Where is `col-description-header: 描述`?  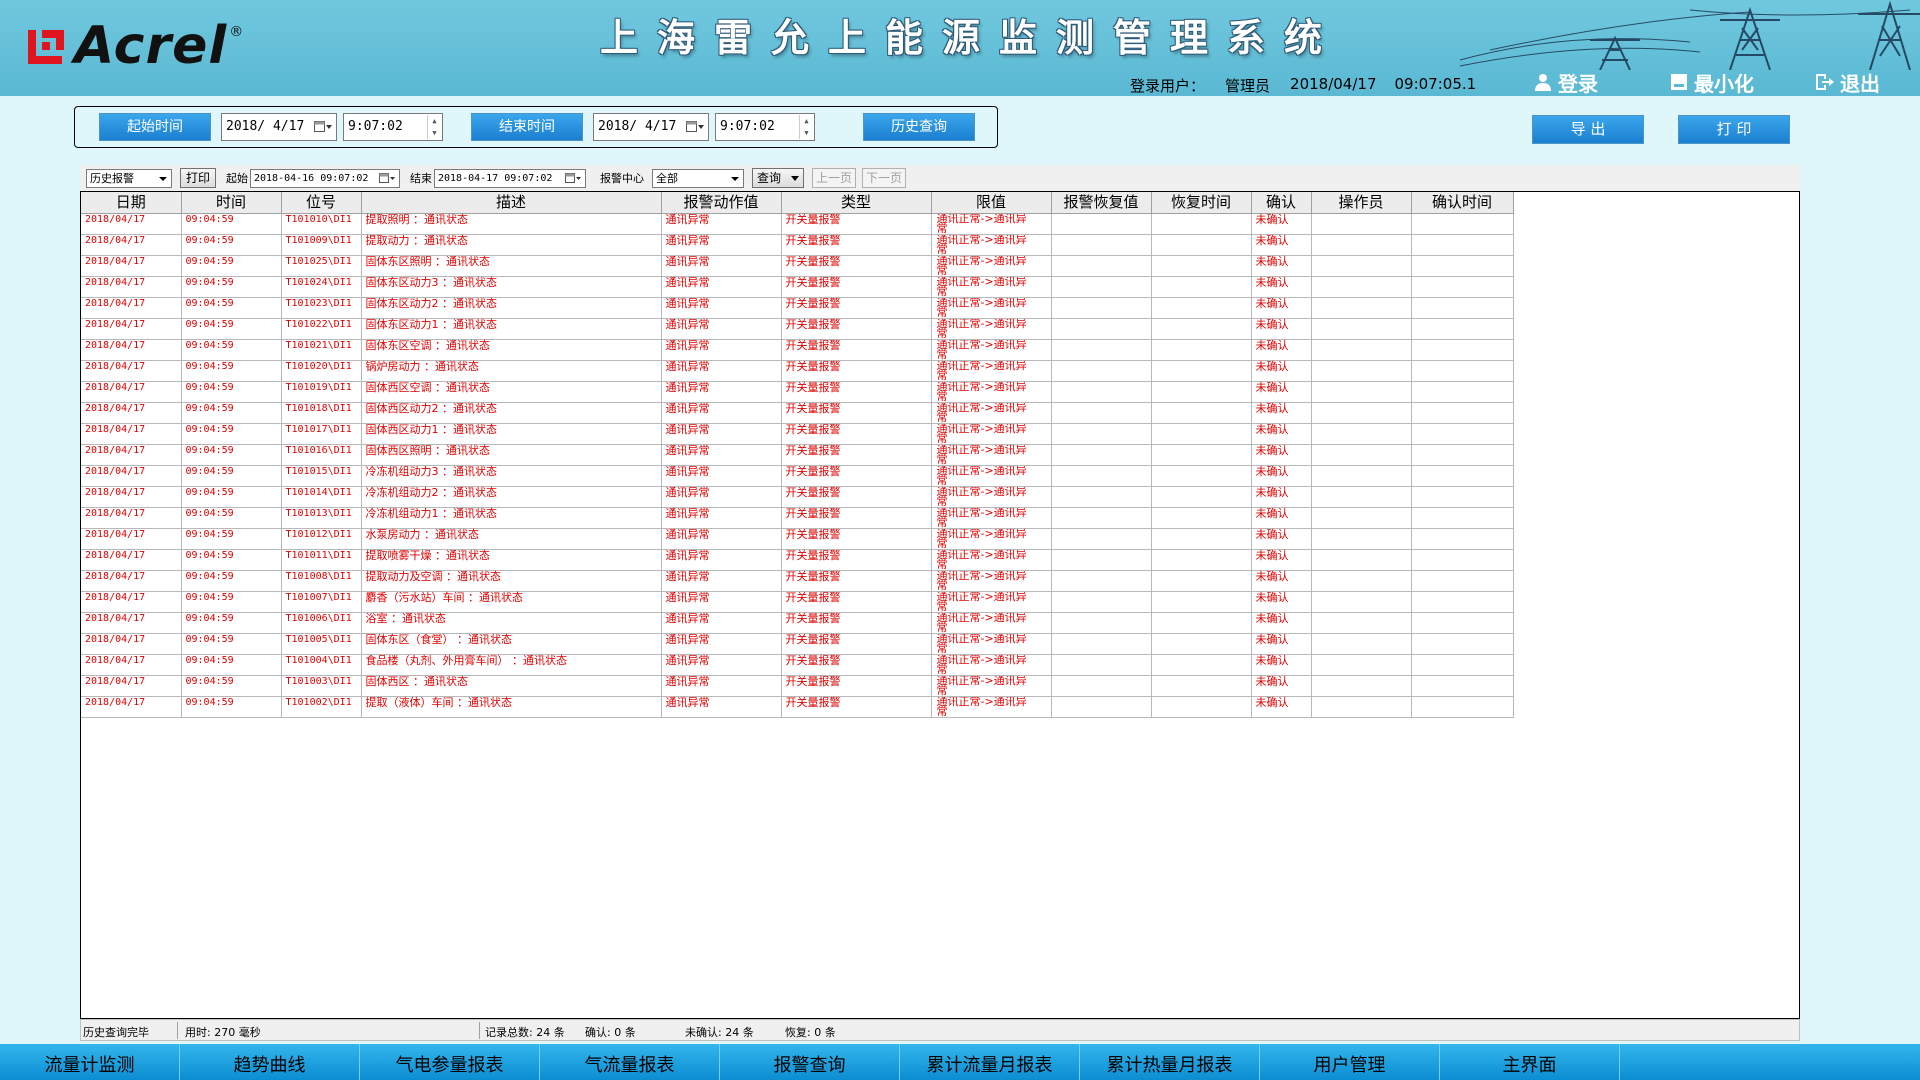
col-description-header: 描述 is located at coordinates (511, 203).